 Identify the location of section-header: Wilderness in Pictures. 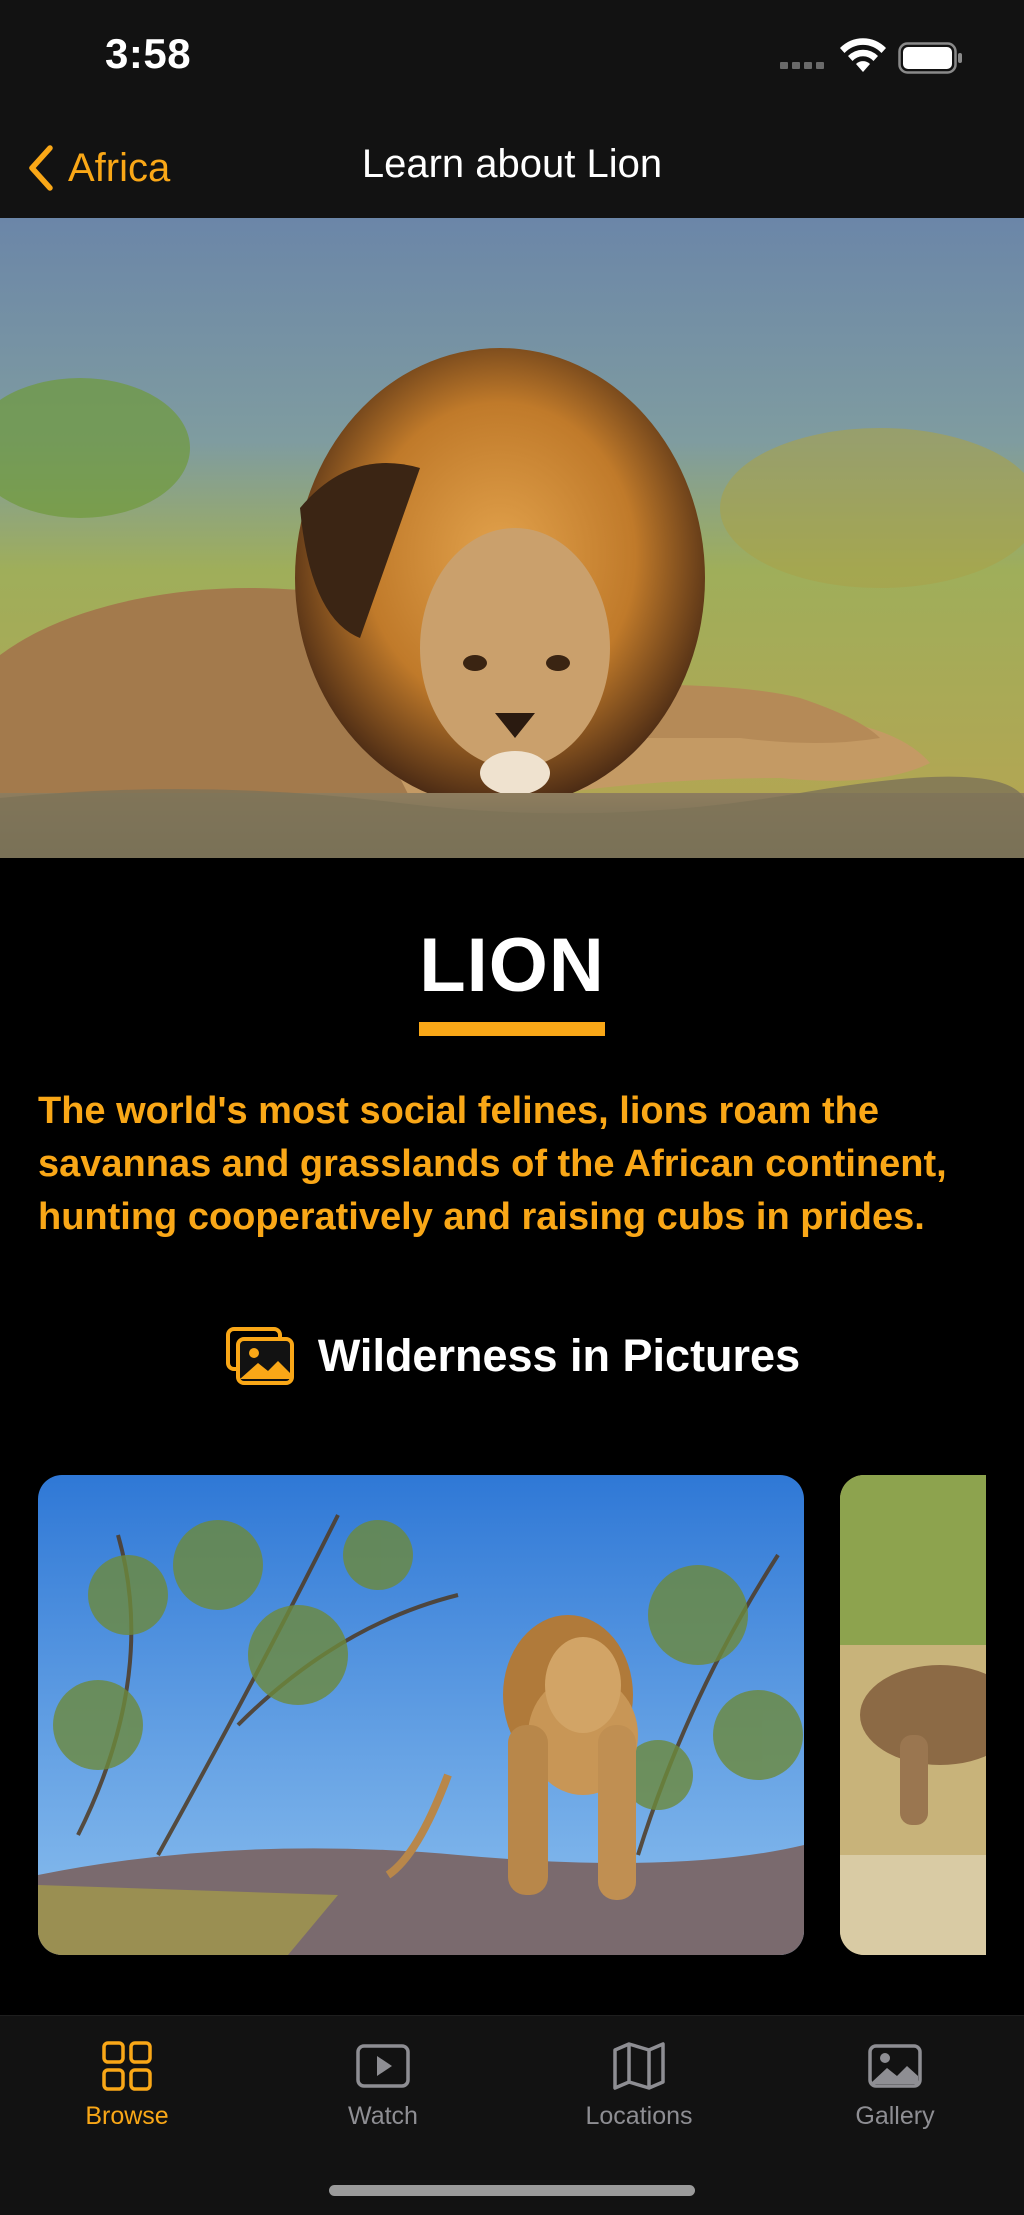
(512, 1356).